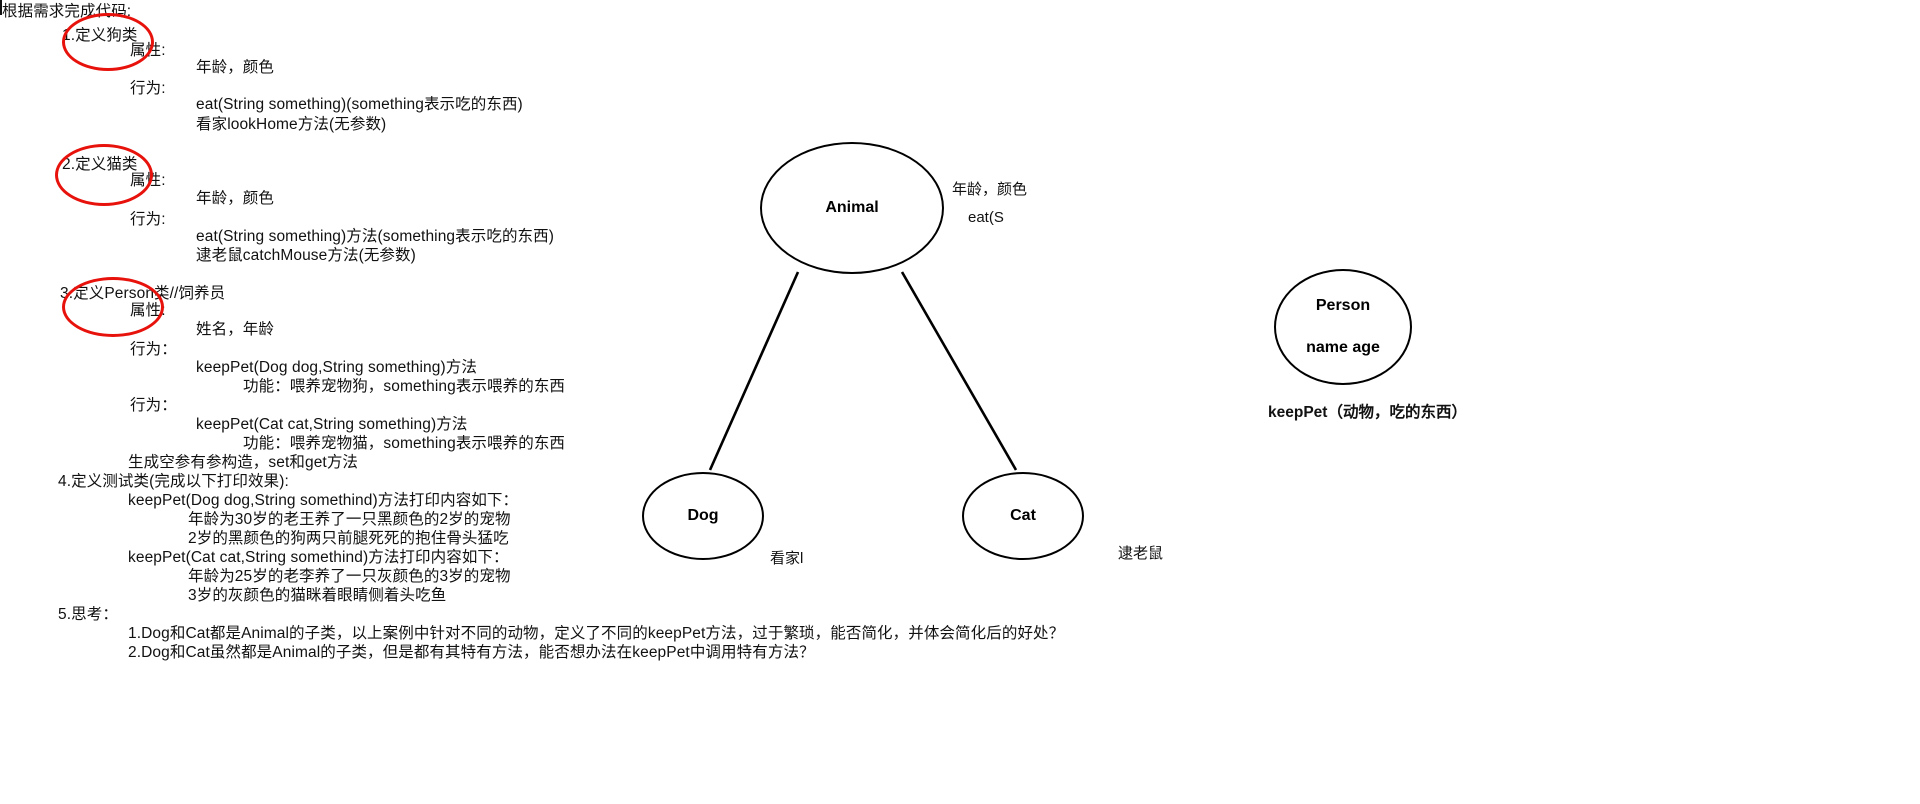 The height and width of the screenshot is (804, 1920). Describe the element at coordinates (148, 180) in the screenshot. I see `doc-line-l8: 属性:` at that location.